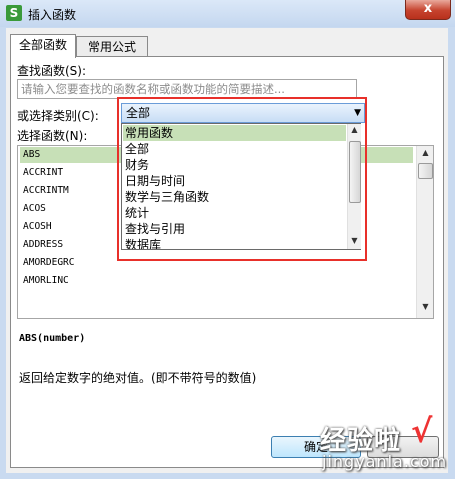  What do you see at coordinates (138, 113) in the screenshot?
I see `category-selected-value: 全部` at bounding box center [138, 113].